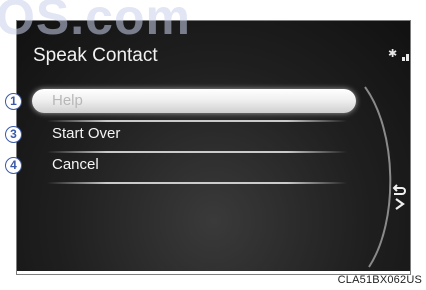 Image resolution: width=426 pixels, height=290 pixels. Describe the element at coordinates (95, 22) in the screenshot. I see `watermark-logo: OS.com` at that location.